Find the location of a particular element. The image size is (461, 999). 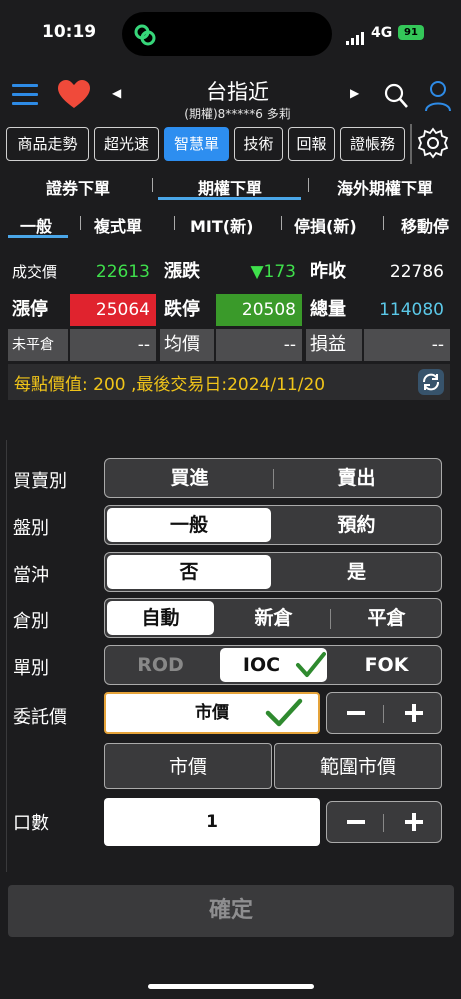

session-selector: 一般 預約 is located at coordinates (273, 525).